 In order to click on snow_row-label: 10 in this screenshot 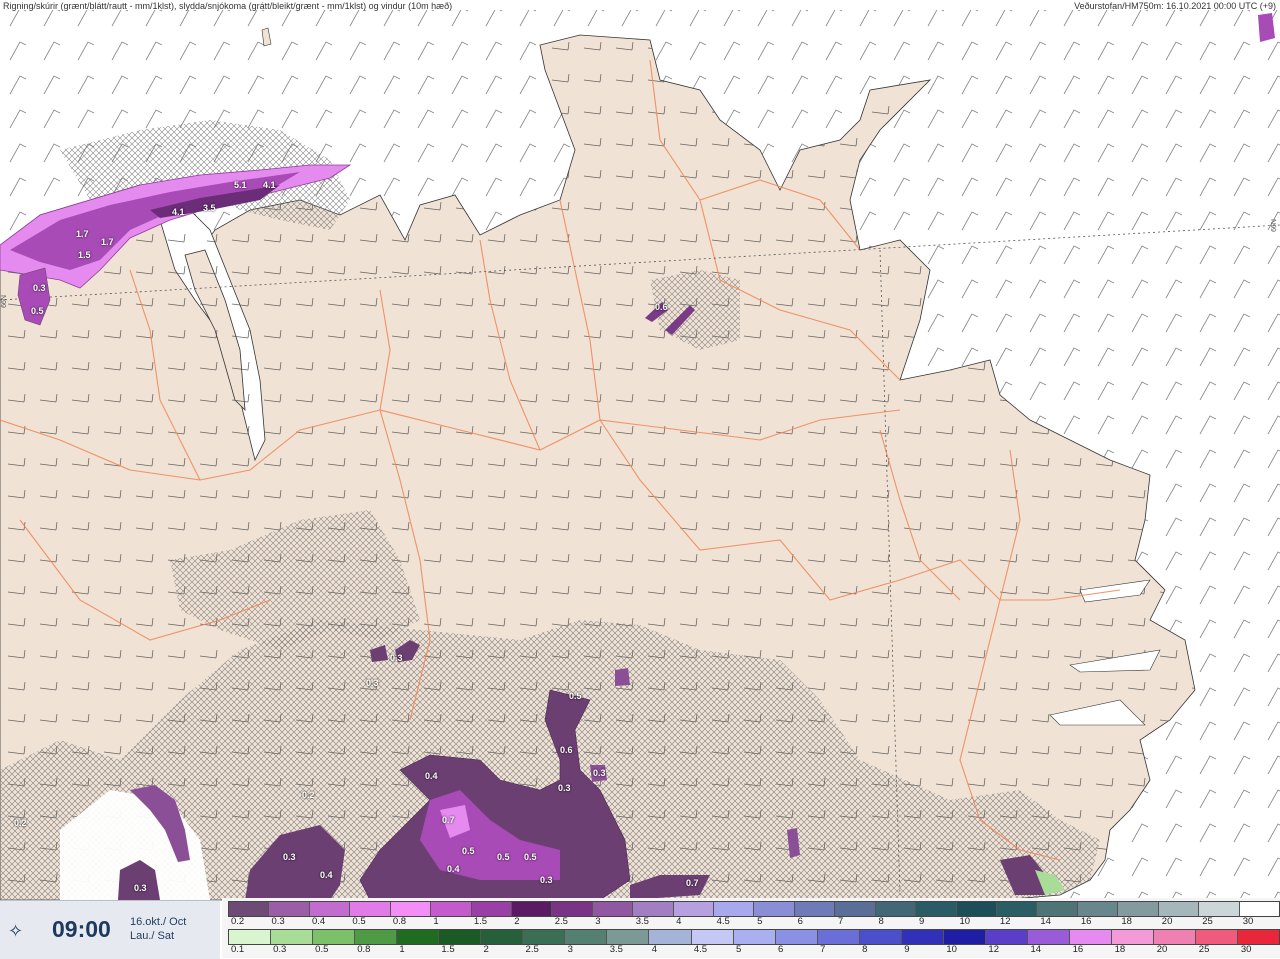, I will do `click(965, 921)`.